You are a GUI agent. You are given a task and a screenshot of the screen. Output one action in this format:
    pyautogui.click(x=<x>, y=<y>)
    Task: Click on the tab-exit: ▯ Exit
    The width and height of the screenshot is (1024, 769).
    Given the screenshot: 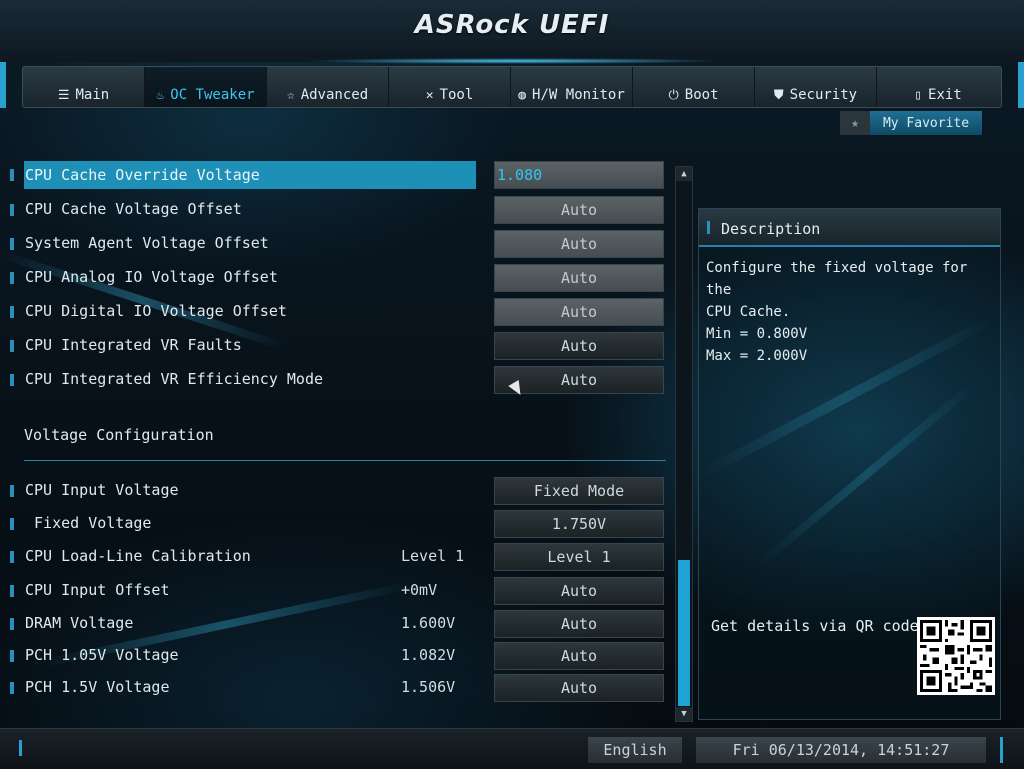 What is the action you would take?
    pyautogui.click(x=938, y=87)
    